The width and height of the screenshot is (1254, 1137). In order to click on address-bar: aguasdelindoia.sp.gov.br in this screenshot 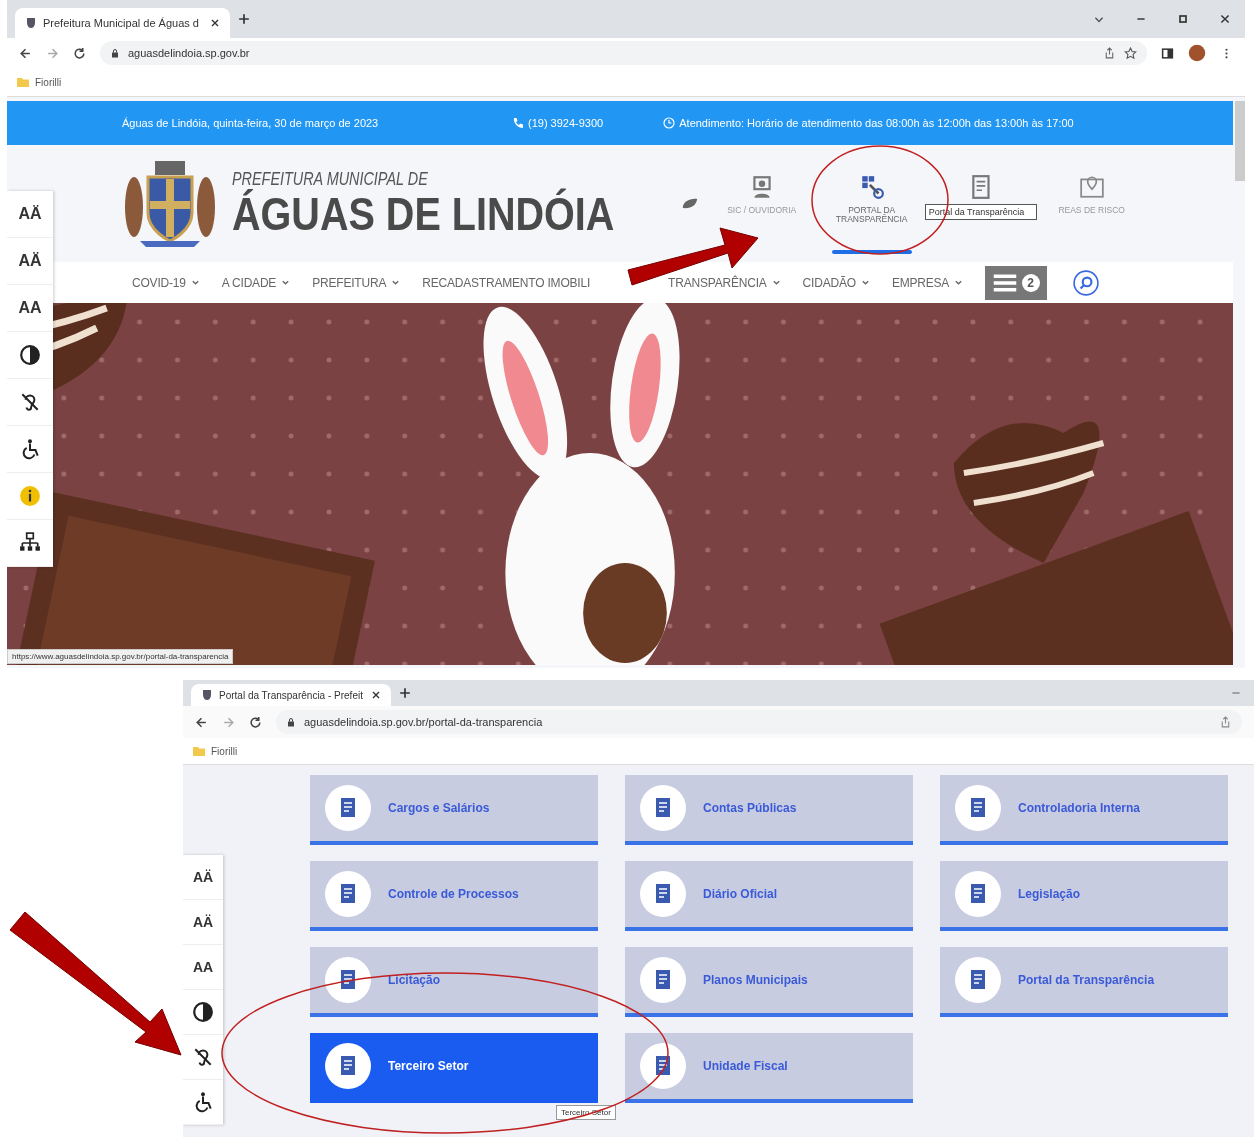, I will do `click(623, 53)`.